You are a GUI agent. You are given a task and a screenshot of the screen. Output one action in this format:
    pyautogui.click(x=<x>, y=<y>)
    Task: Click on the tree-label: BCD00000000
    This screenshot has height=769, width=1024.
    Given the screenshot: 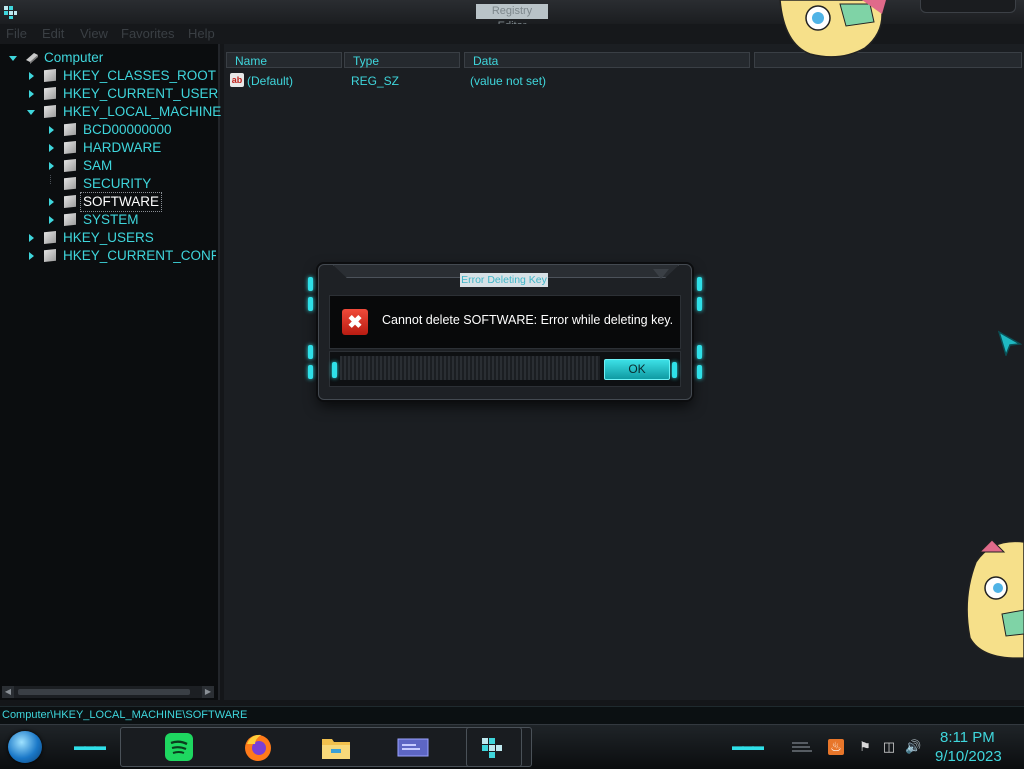 What is the action you would take?
    pyautogui.click(x=127, y=129)
    